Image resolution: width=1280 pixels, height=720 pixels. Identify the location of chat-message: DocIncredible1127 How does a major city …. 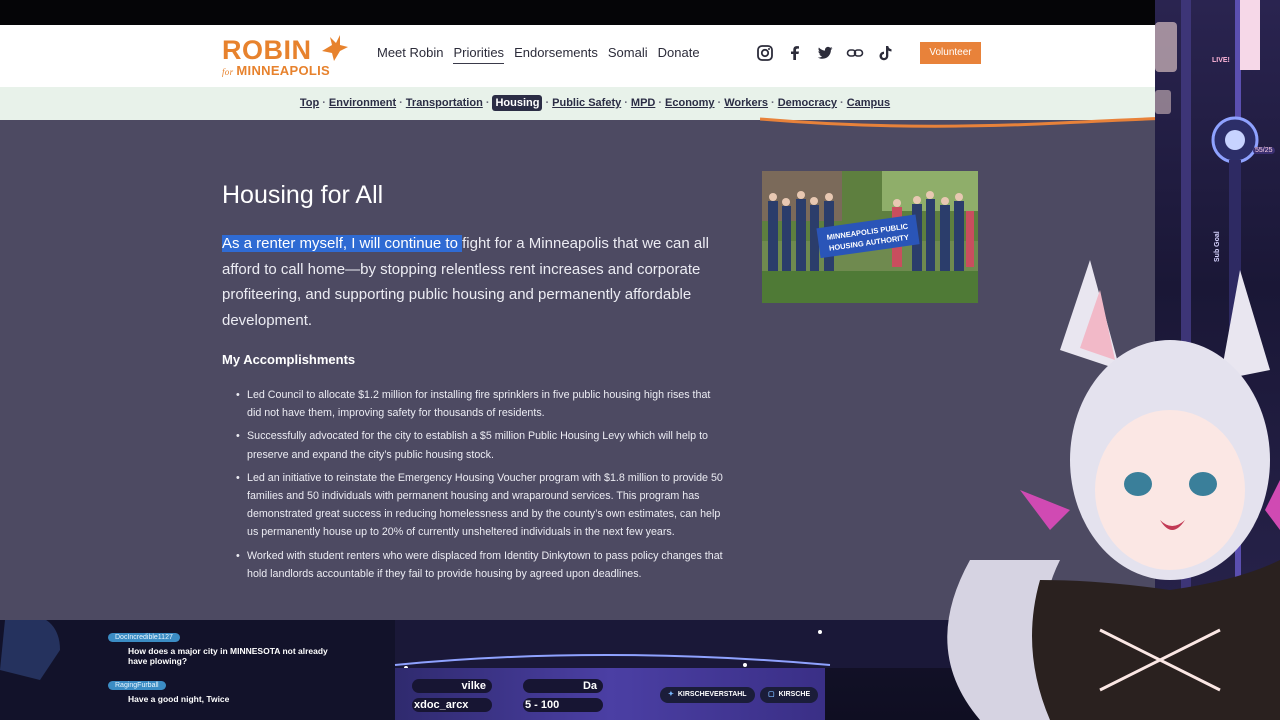
(240, 646).